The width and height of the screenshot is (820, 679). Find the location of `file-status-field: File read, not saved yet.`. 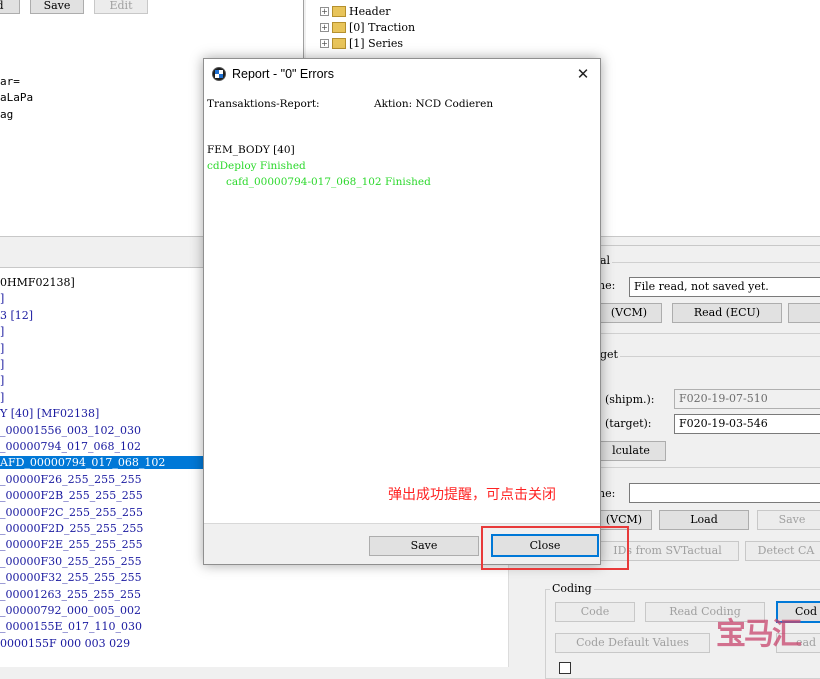

file-status-field: File read, not saved yet. is located at coordinates (724, 287).